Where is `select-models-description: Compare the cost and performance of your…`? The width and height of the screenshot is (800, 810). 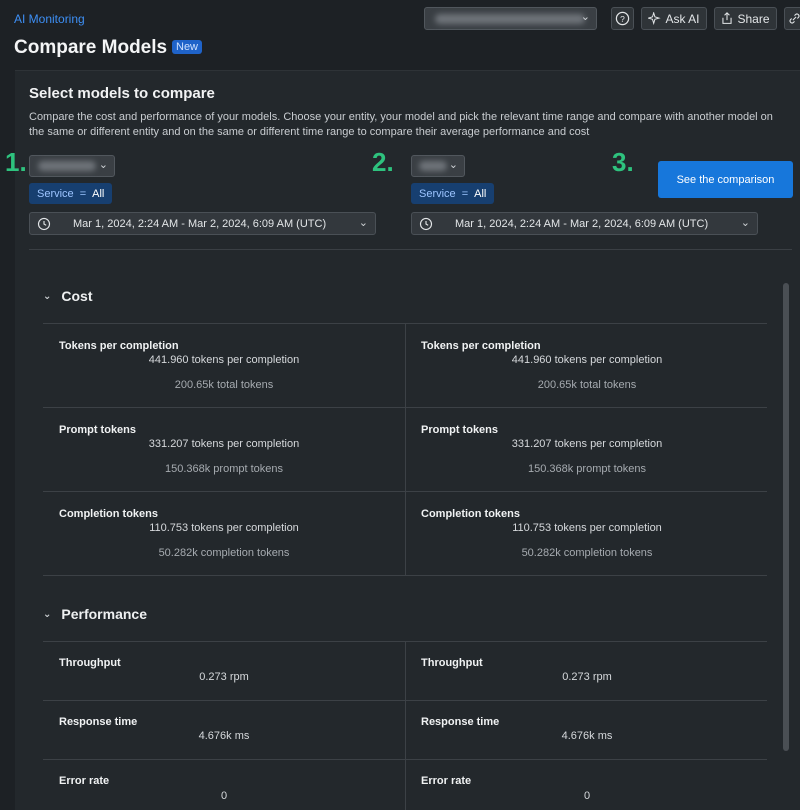
select-models-description: Compare the cost and performance of your… is located at coordinates (401, 124).